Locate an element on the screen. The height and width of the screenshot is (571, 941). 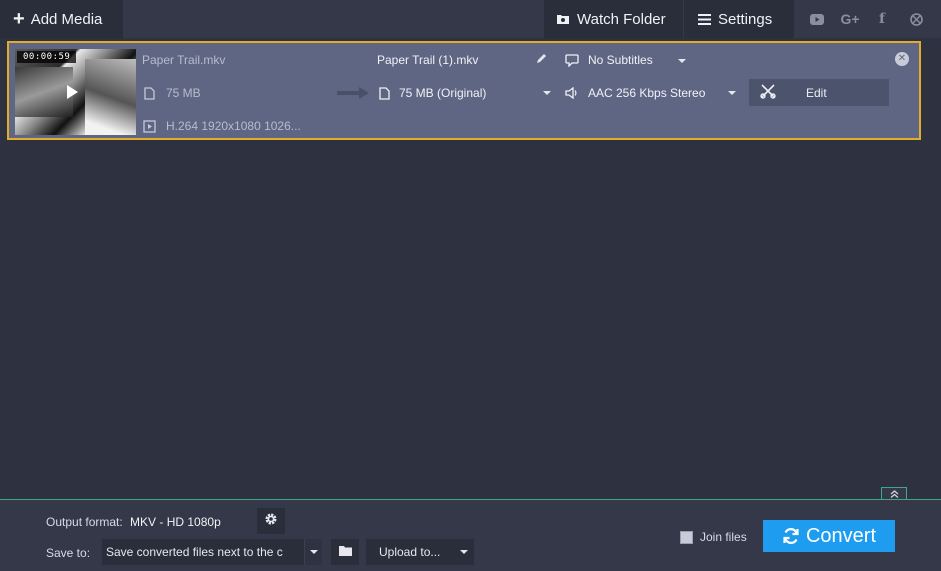
edit-button: Edit is located at coordinates (819, 92).